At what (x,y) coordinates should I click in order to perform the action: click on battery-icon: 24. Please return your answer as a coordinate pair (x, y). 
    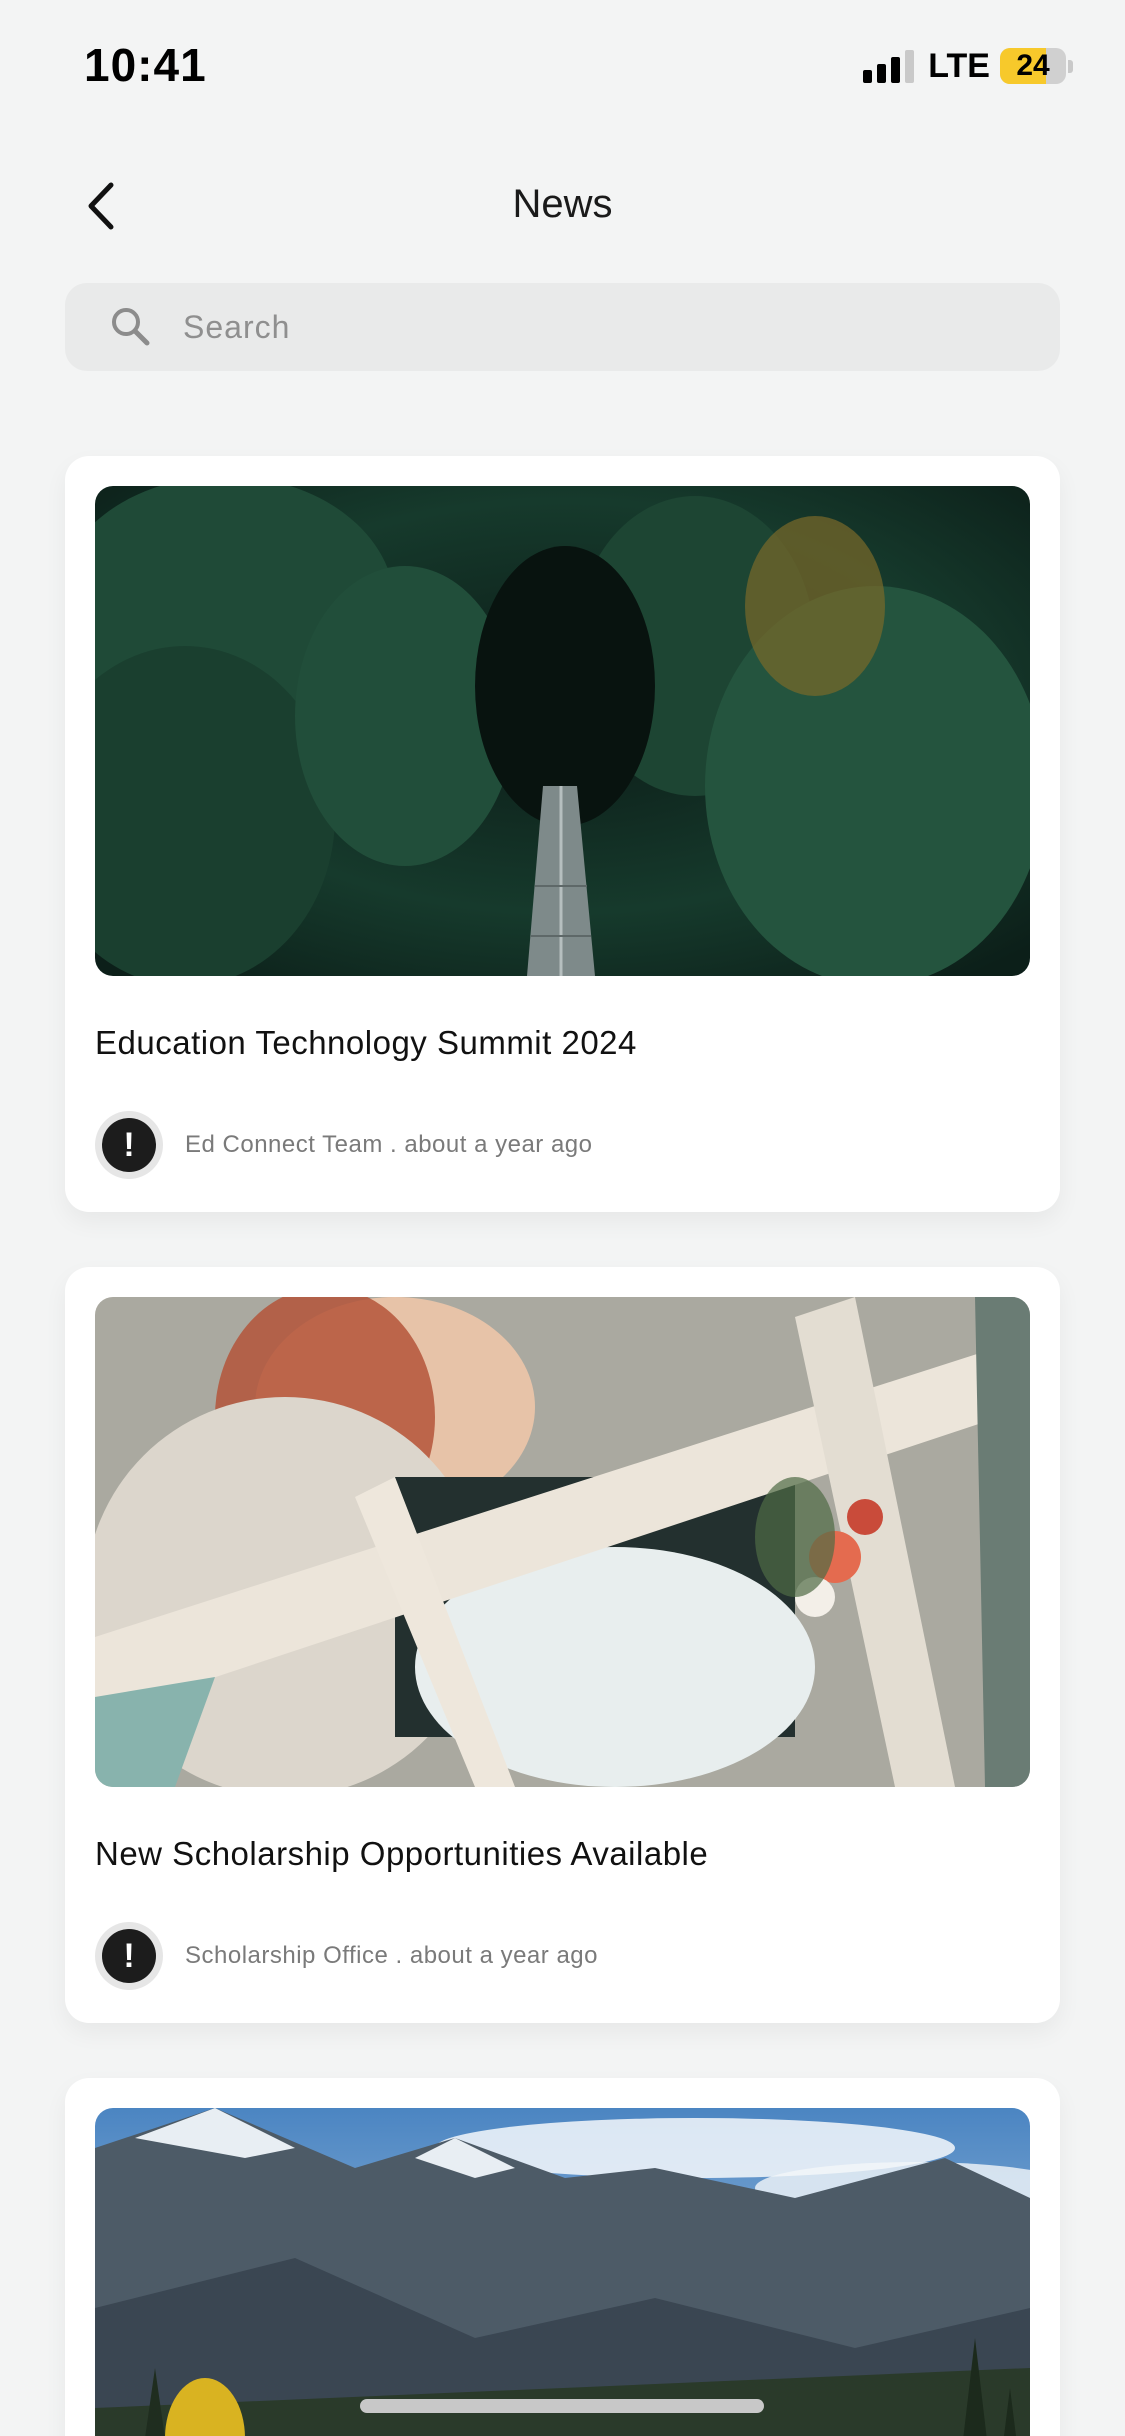
    Looking at the image, I should click on (1033, 66).